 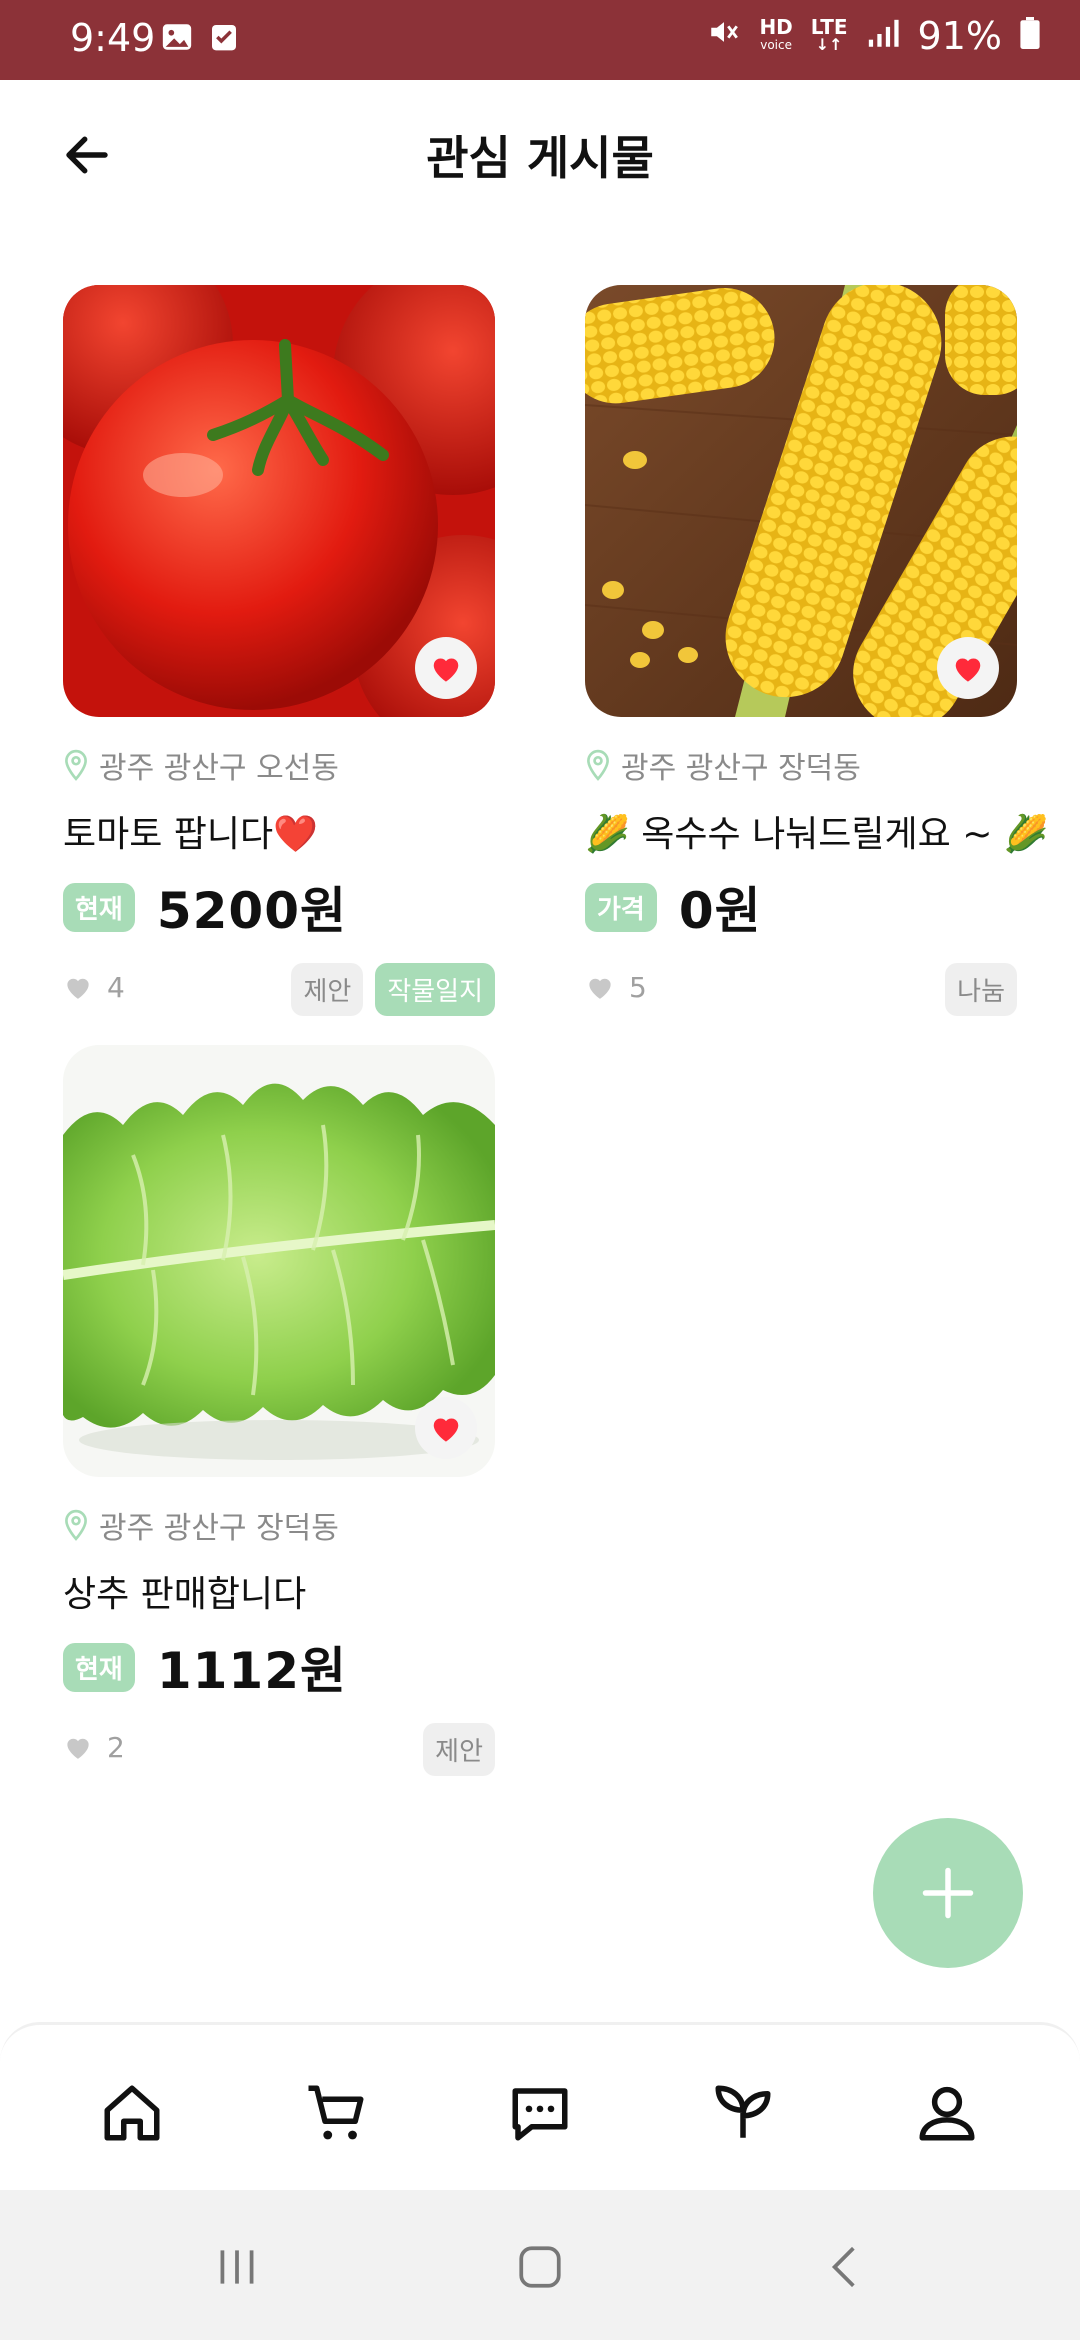 What do you see at coordinates (279, 1591) in the screenshot?
I see `post-title: 상추 판매합니다` at bounding box center [279, 1591].